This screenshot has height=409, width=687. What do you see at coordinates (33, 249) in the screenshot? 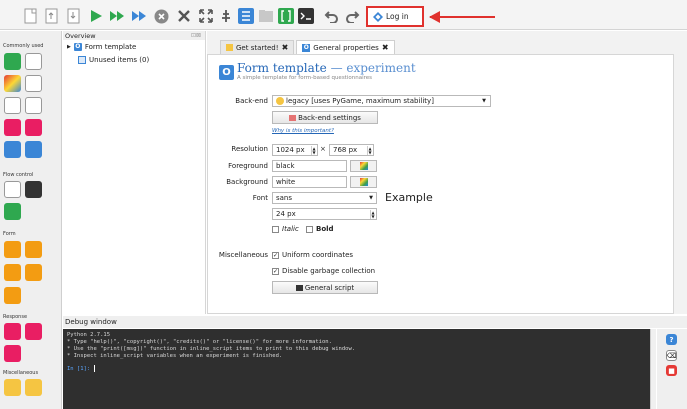
I see `form-checkbox-icon` at bounding box center [33, 249].